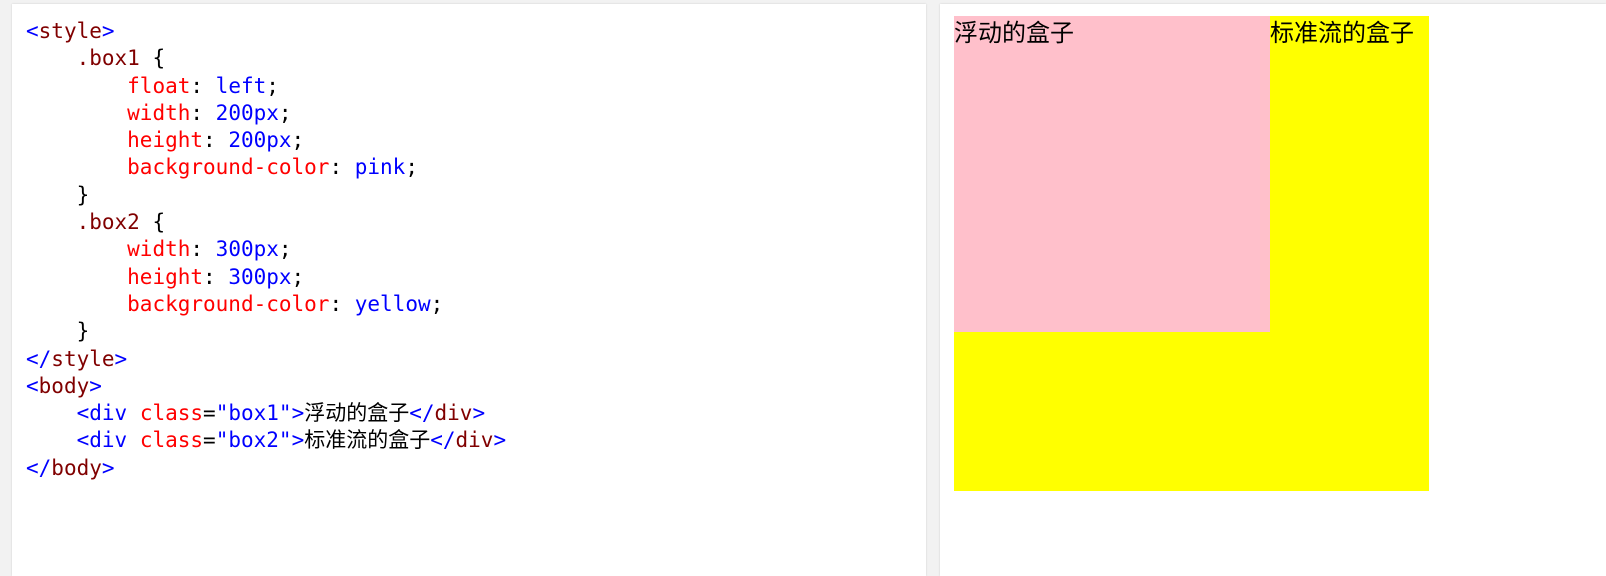 The image size is (1606, 576). I want to click on code-token: "box2", so click(253, 440).